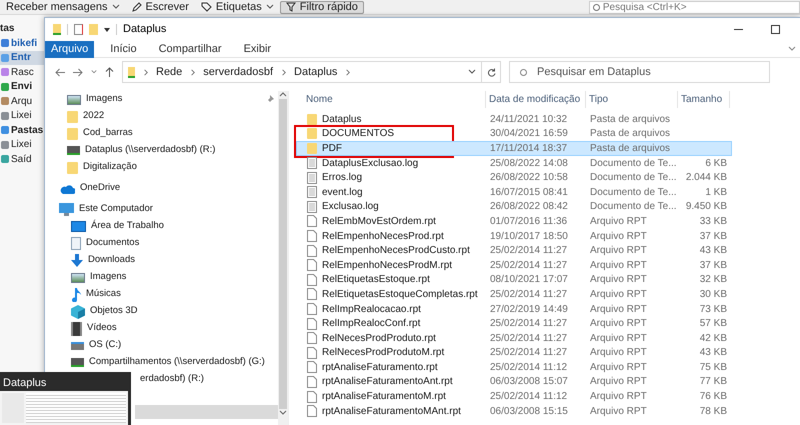 The height and width of the screenshot is (425, 800). Describe the element at coordinates (514, 280) in the screenshot. I see `file-row: RelEtiquetasEstoque.rpt 08/10/2021 17:07 Arquivo RPT 32 KB` at that location.